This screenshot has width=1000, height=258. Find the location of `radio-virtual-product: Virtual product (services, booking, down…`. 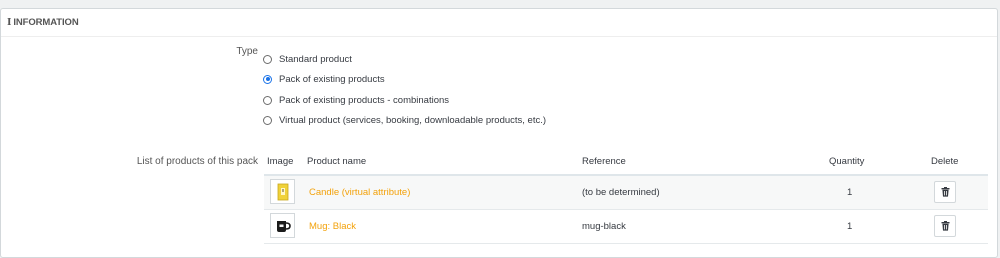

radio-virtual-product: Virtual product (services, booking, down… is located at coordinates (404, 120).